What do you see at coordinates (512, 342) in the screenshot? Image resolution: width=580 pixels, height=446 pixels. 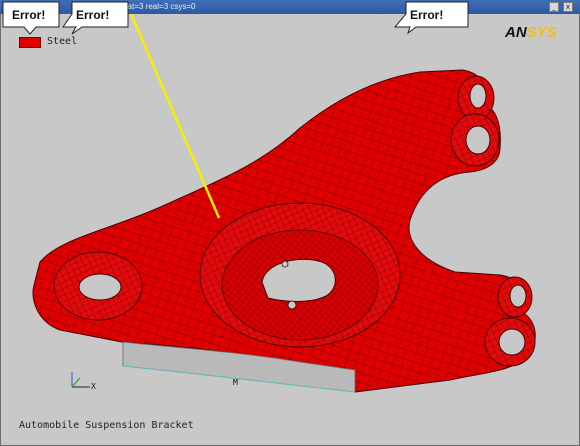 I see `bottom-right-hole` at bounding box center [512, 342].